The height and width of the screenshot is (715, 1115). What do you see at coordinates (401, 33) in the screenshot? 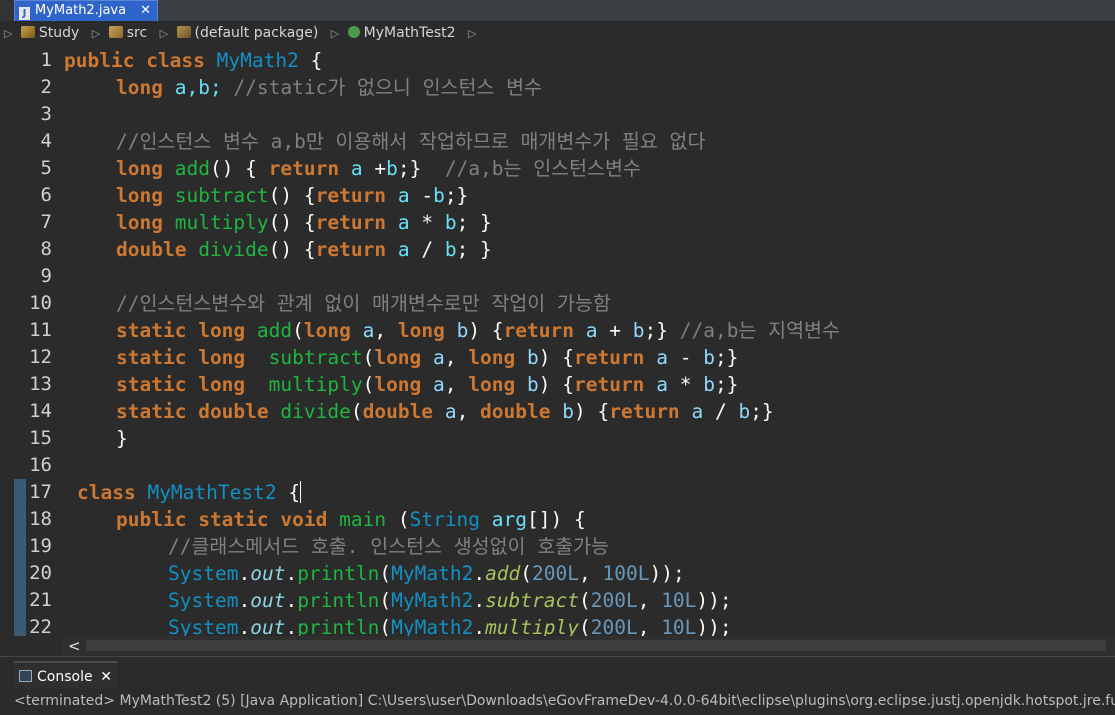
I see `breadcrumb-item-class: MyMathTest2` at bounding box center [401, 33].